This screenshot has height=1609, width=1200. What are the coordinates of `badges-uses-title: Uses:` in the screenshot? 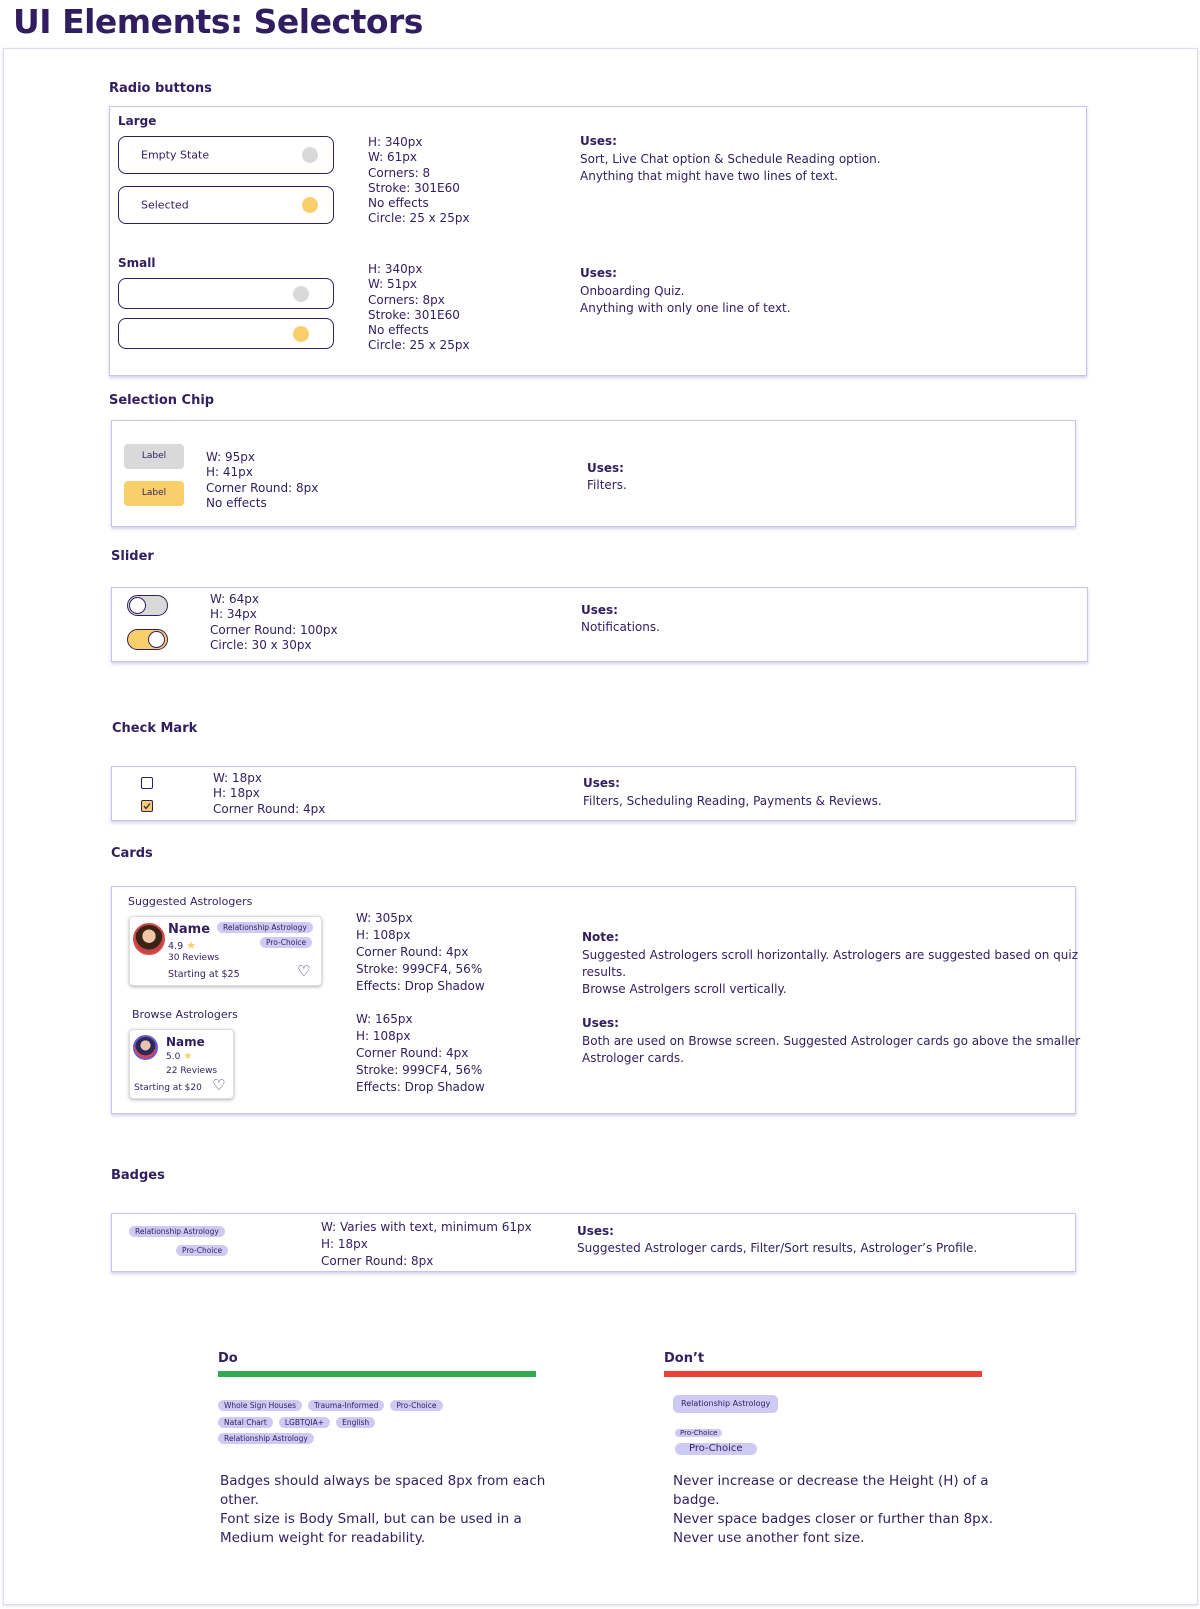 It's located at (595, 1231).